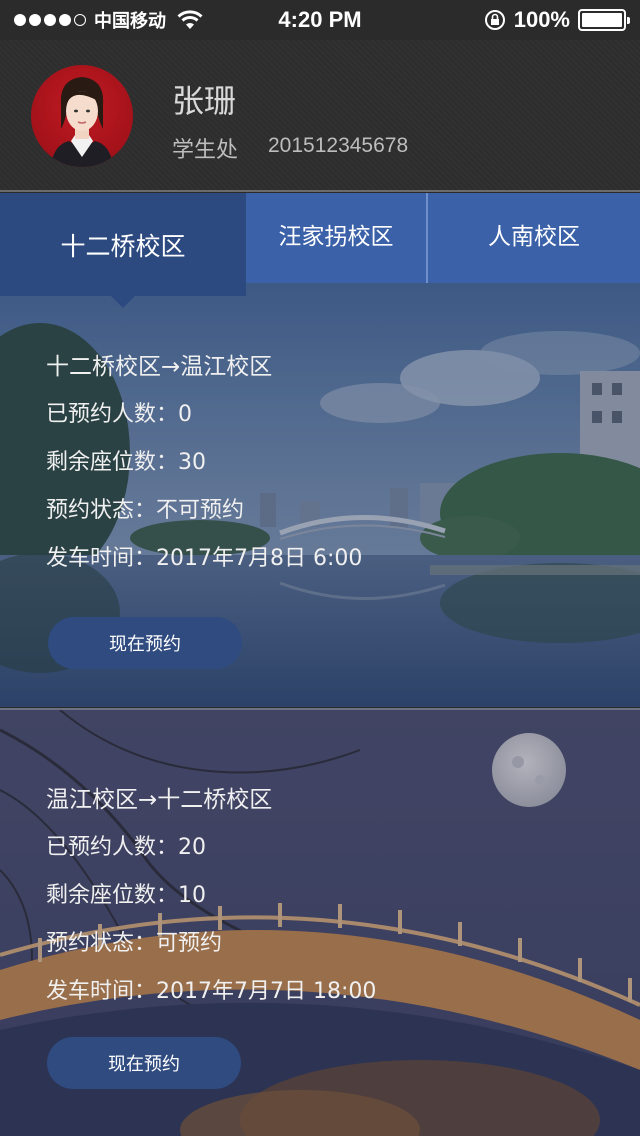  Describe the element at coordinates (494, 20) in the screenshot. I see `rotation-lock-icon` at that location.